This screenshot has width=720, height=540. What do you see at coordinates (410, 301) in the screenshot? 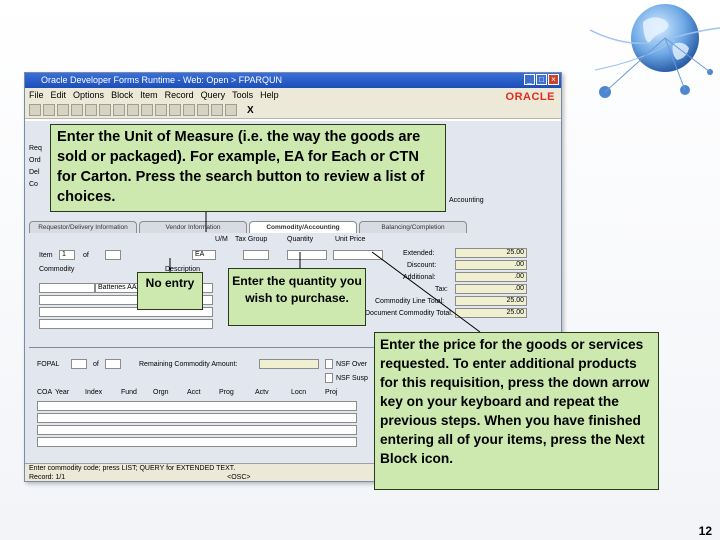
I see `commodity-line-total-label: Commodity Line Total:` at bounding box center [410, 301].